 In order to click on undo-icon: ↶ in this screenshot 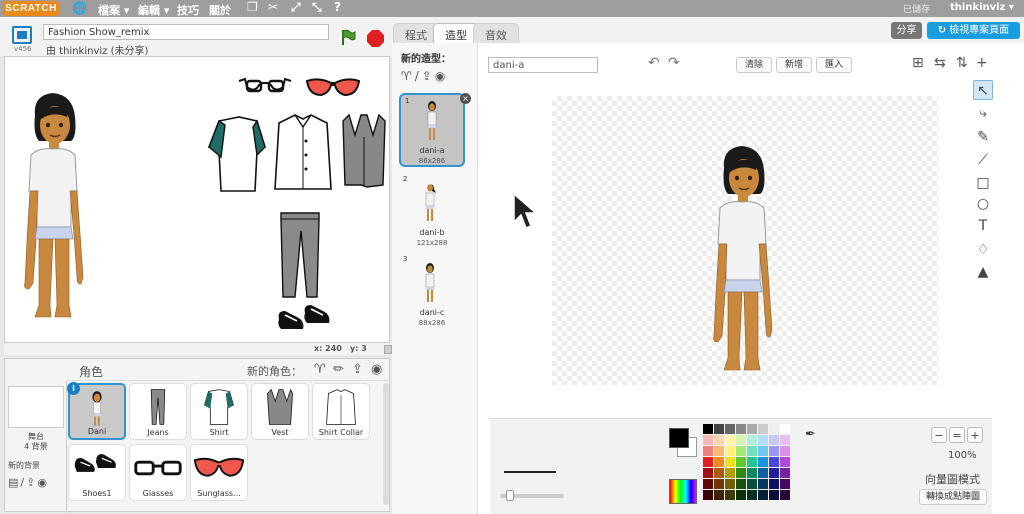, I will do `click(654, 63)`.